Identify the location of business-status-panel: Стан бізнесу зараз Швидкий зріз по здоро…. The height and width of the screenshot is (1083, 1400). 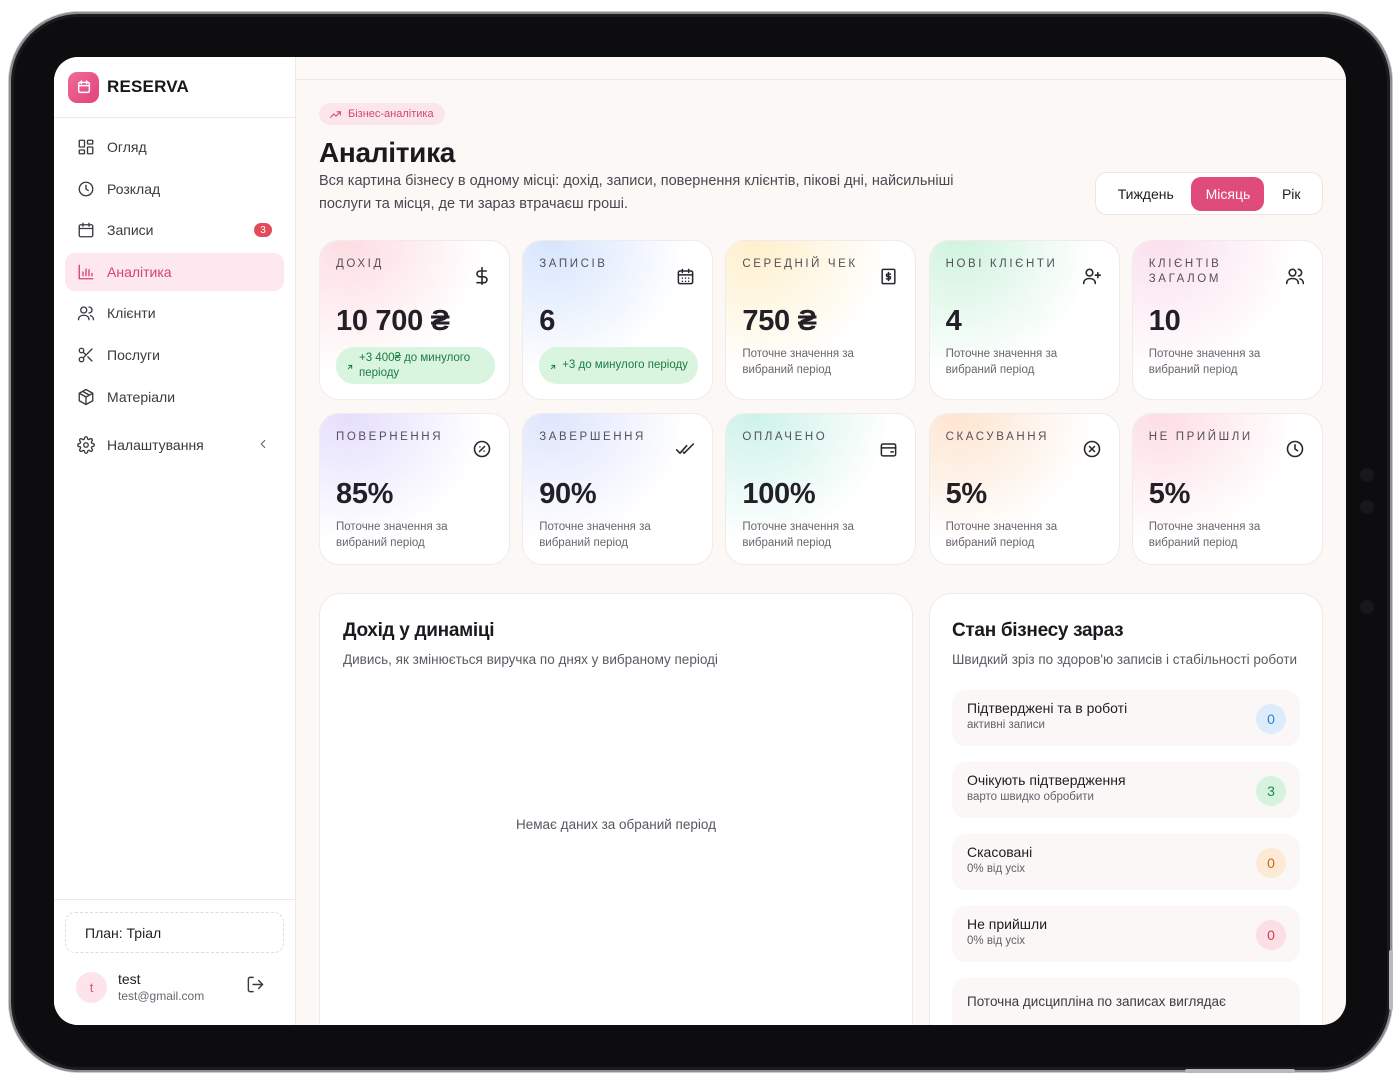
(1126, 809).